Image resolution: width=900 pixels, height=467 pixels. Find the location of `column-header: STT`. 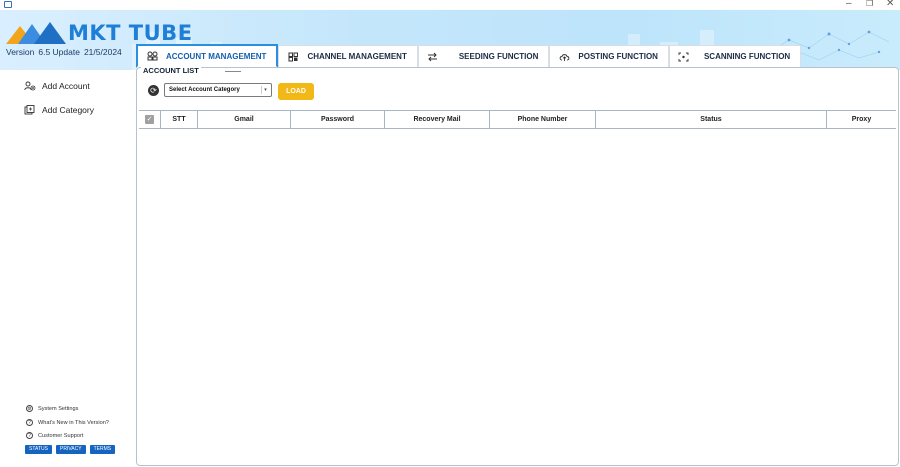

column-header: STT is located at coordinates (179, 119).